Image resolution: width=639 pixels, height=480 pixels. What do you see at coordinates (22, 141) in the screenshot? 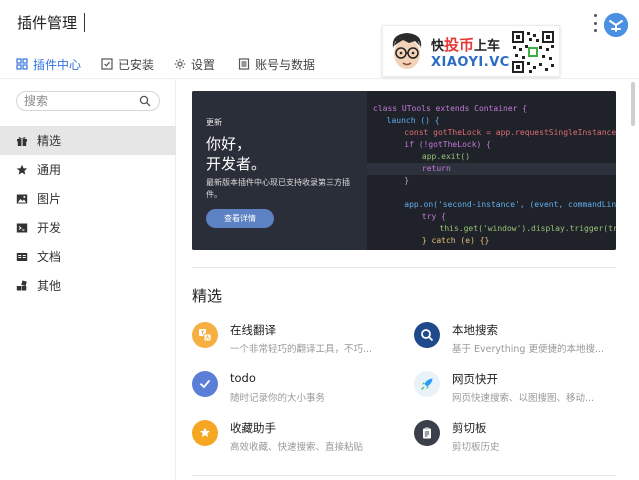
I see `gift-icon` at bounding box center [22, 141].